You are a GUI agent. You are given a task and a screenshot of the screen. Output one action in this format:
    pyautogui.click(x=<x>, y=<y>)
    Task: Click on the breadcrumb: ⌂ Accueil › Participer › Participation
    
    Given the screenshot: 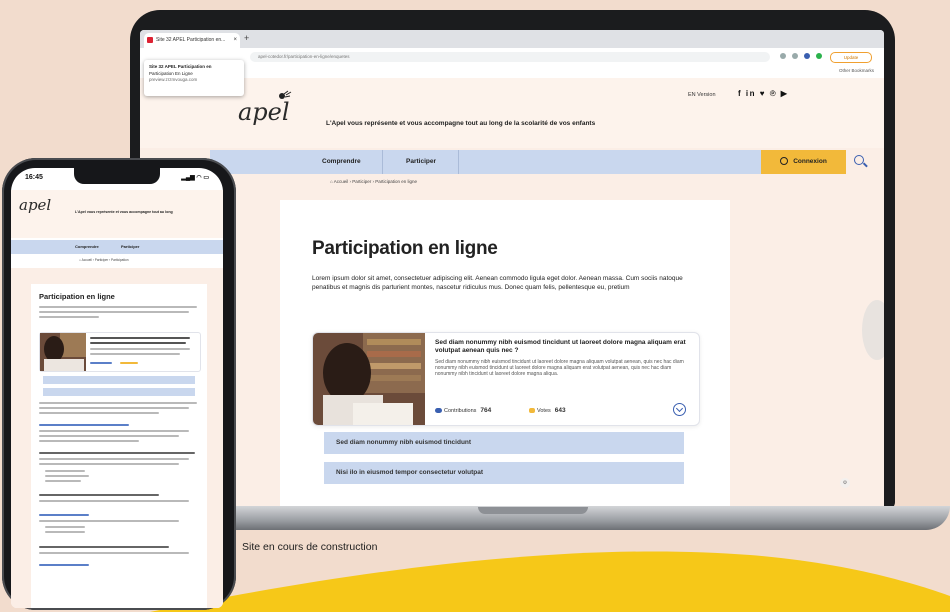 What is the action you would take?
    pyautogui.click(x=104, y=260)
    